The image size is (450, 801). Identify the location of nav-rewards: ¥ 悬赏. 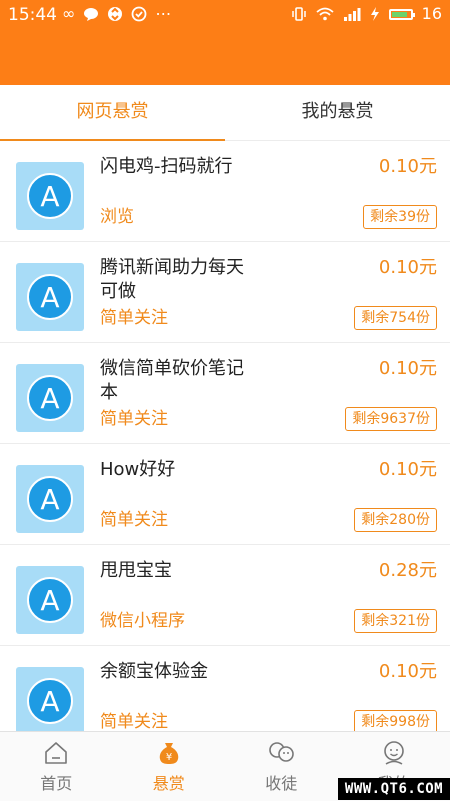
(169, 766).